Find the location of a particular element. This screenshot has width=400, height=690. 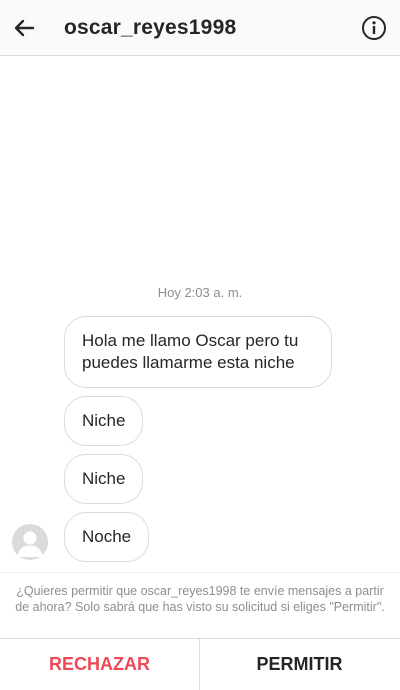

conversation-title: oscar_reyes1998 is located at coordinates (150, 28).